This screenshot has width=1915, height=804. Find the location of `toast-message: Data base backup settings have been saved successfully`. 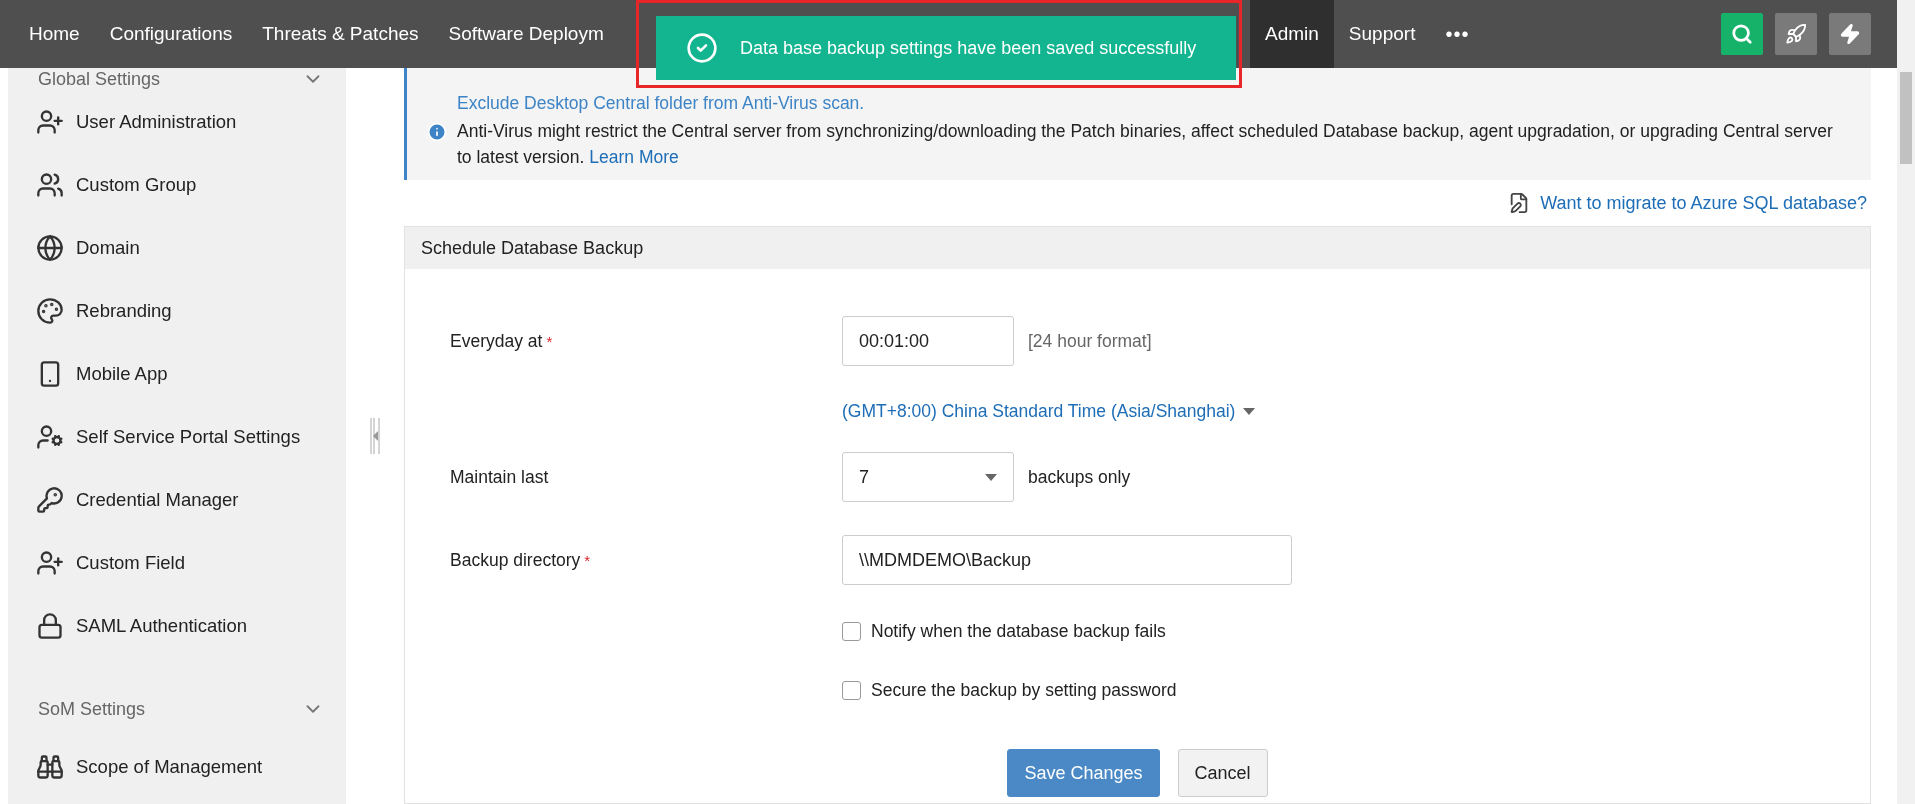

toast-message: Data base backup settings have been saved successfully is located at coordinates (968, 48).